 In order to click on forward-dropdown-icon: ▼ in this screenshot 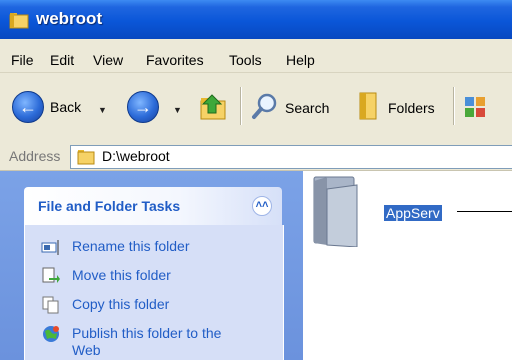, I will do `click(177, 110)`.